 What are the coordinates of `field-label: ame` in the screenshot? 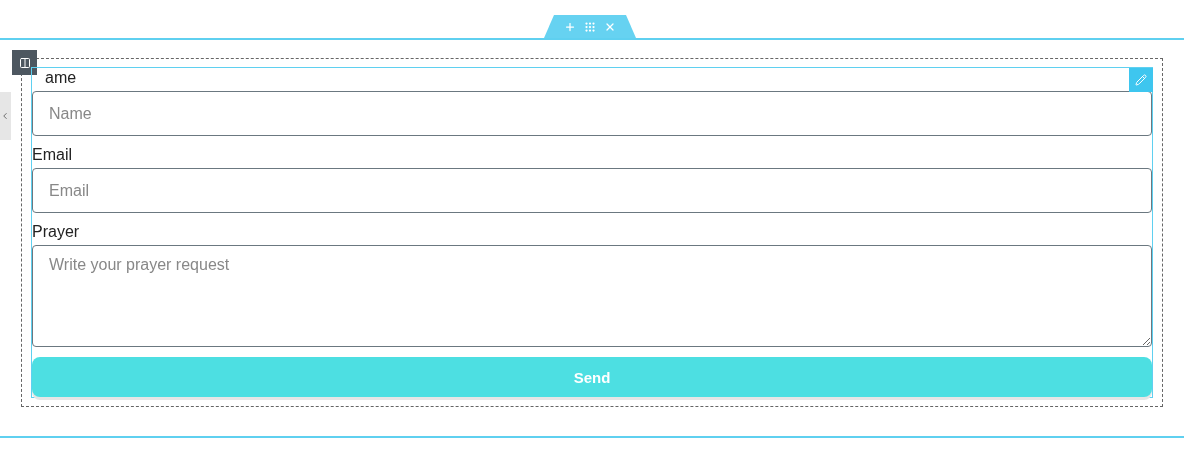 It's located at (61, 78).